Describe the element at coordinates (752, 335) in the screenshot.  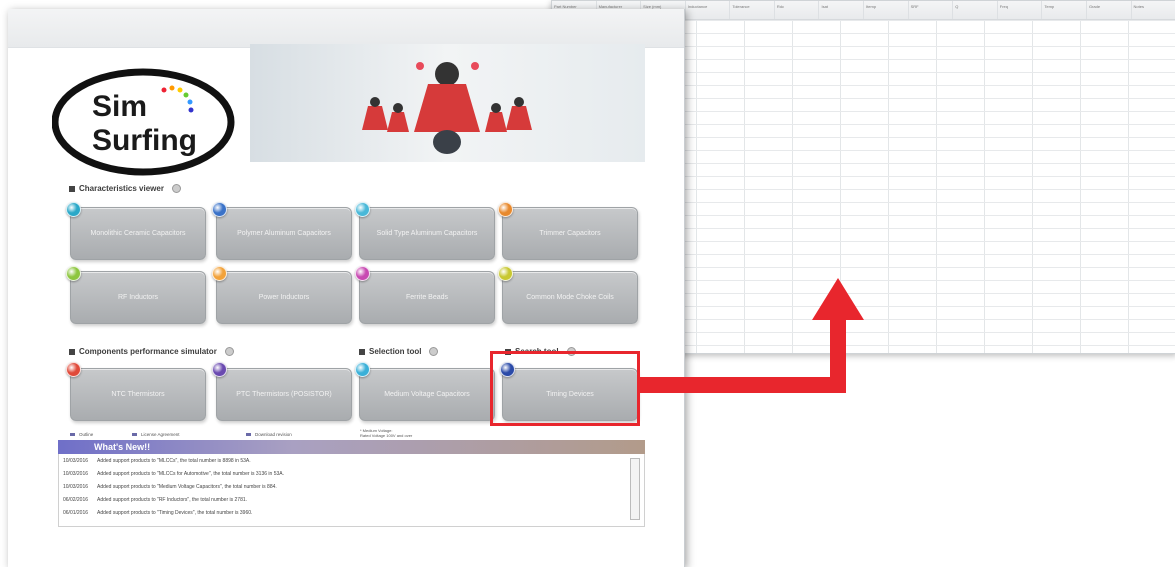
I see `red-arrow-annotation` at that location.